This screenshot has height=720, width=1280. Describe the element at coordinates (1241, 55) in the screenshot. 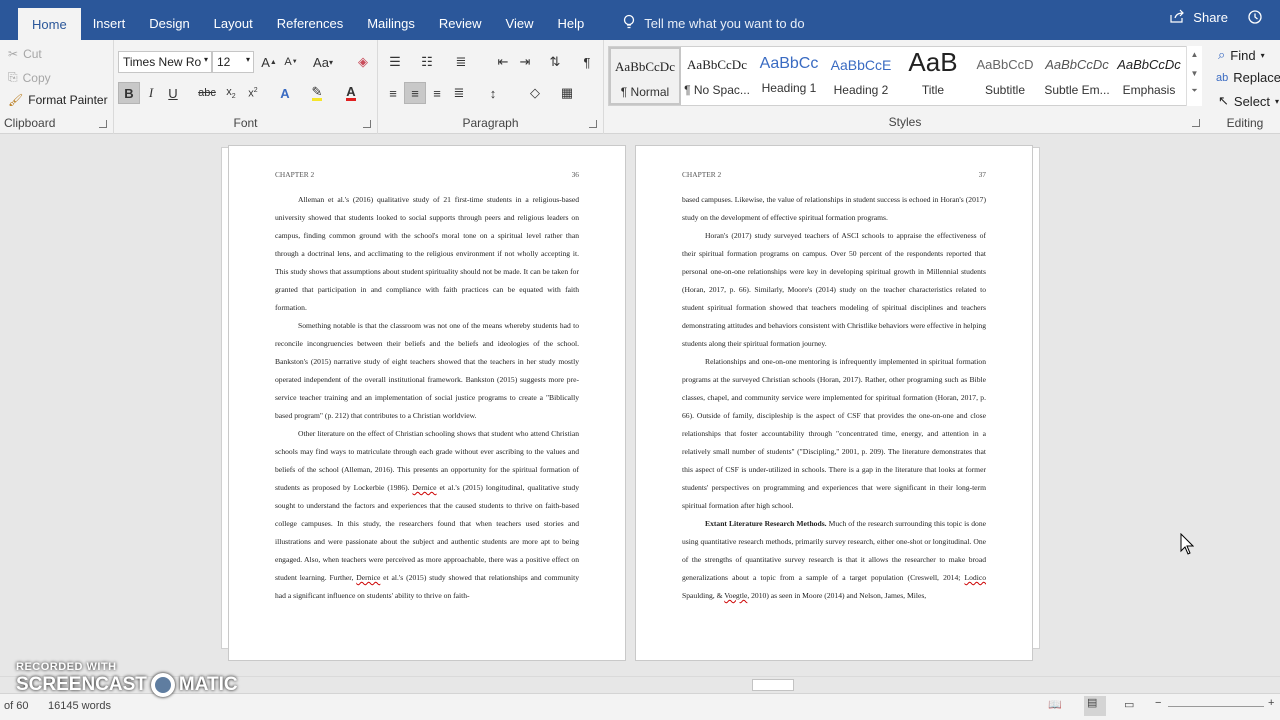

I see `find-button: ⌕ Find ▾` at that location.